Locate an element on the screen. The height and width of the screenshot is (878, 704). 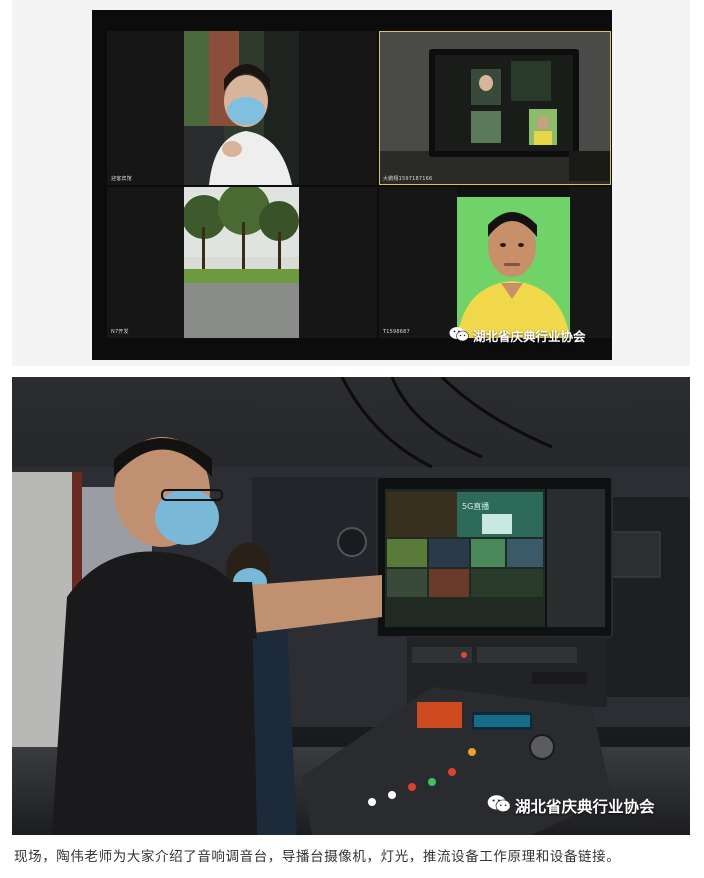
participant-man-image is located at coordinates (513, 262).